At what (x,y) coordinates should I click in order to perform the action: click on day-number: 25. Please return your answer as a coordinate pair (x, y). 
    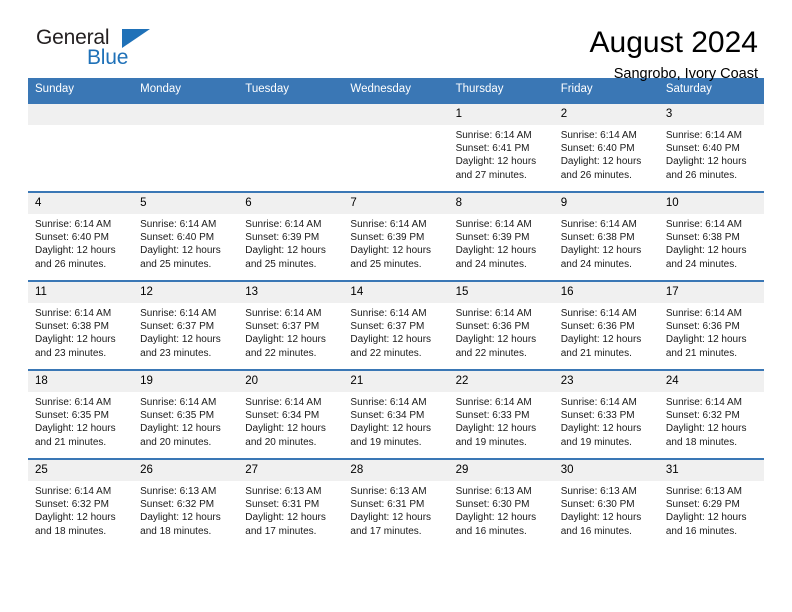
    Looking at the image, I should click on (81, 470).